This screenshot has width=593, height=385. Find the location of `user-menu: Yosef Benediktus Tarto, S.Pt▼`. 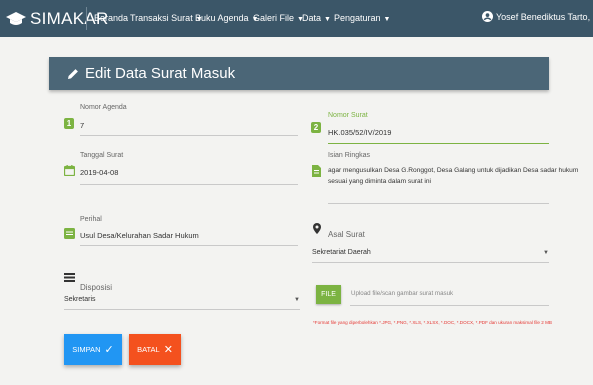

user-menu: Yosef Benediktus Tarto, S.Pt▼ is located at coordinates (537, 16).